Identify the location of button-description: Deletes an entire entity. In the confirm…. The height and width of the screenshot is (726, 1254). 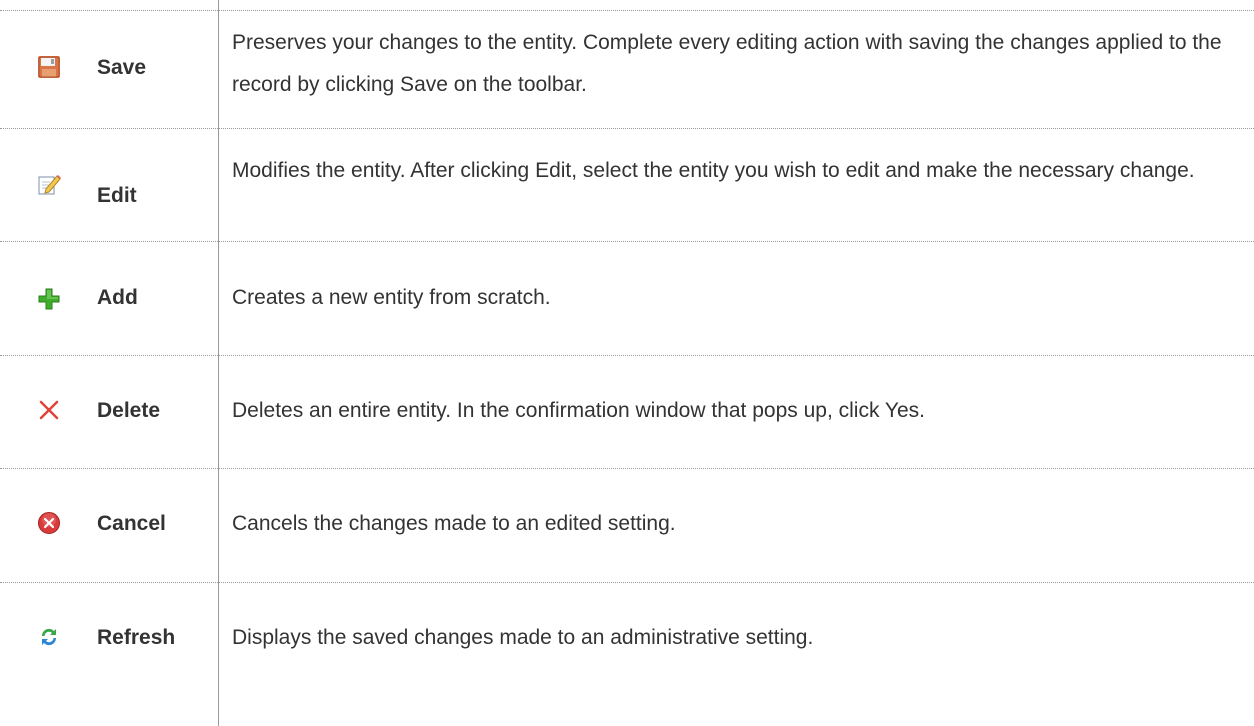
(578, 410).